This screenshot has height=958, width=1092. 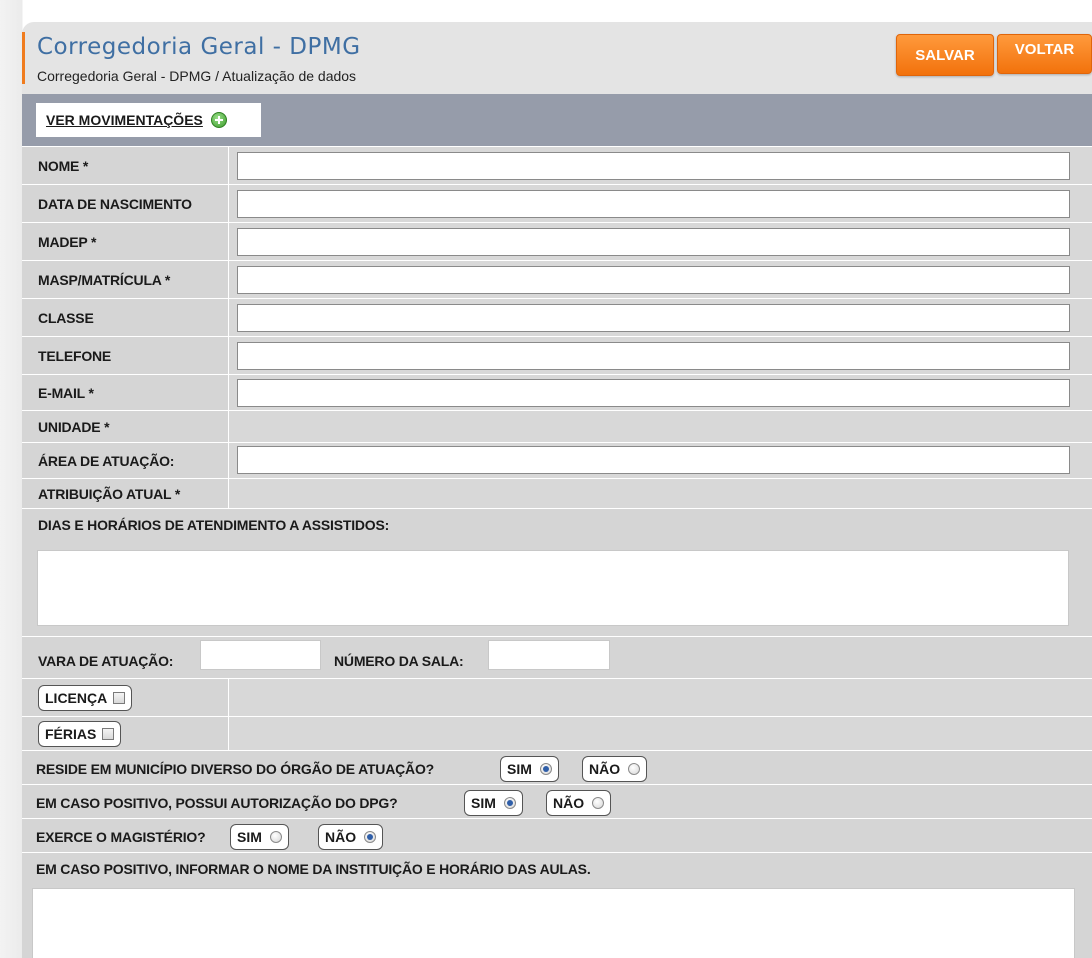 I want to click on telefone-label: TELEFONE, so click(x=75, y=355).